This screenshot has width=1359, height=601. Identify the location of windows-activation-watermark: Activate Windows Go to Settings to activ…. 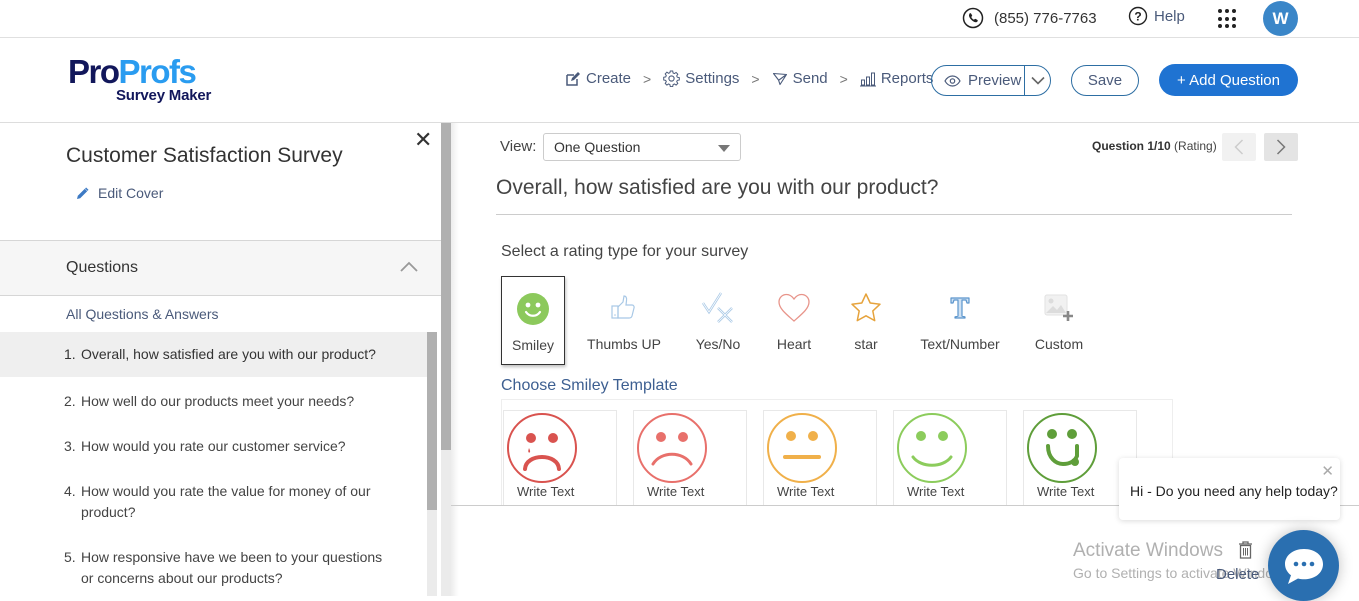
(1183, 560).